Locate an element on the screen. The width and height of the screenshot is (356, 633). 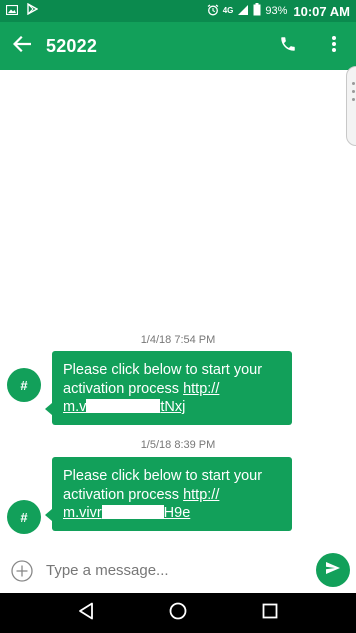
fast-scroll-handle is located at coordinates (351, 106).